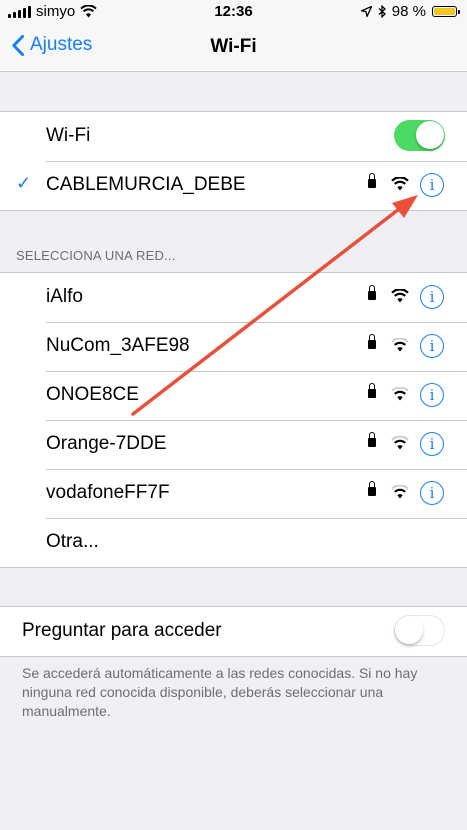 This screenshot has width=467, height=830. What do you see at coordinates (233, 444) in the screenshot?
I see `network-row: Orange-7DDE i` at bounding box center [233, 444].